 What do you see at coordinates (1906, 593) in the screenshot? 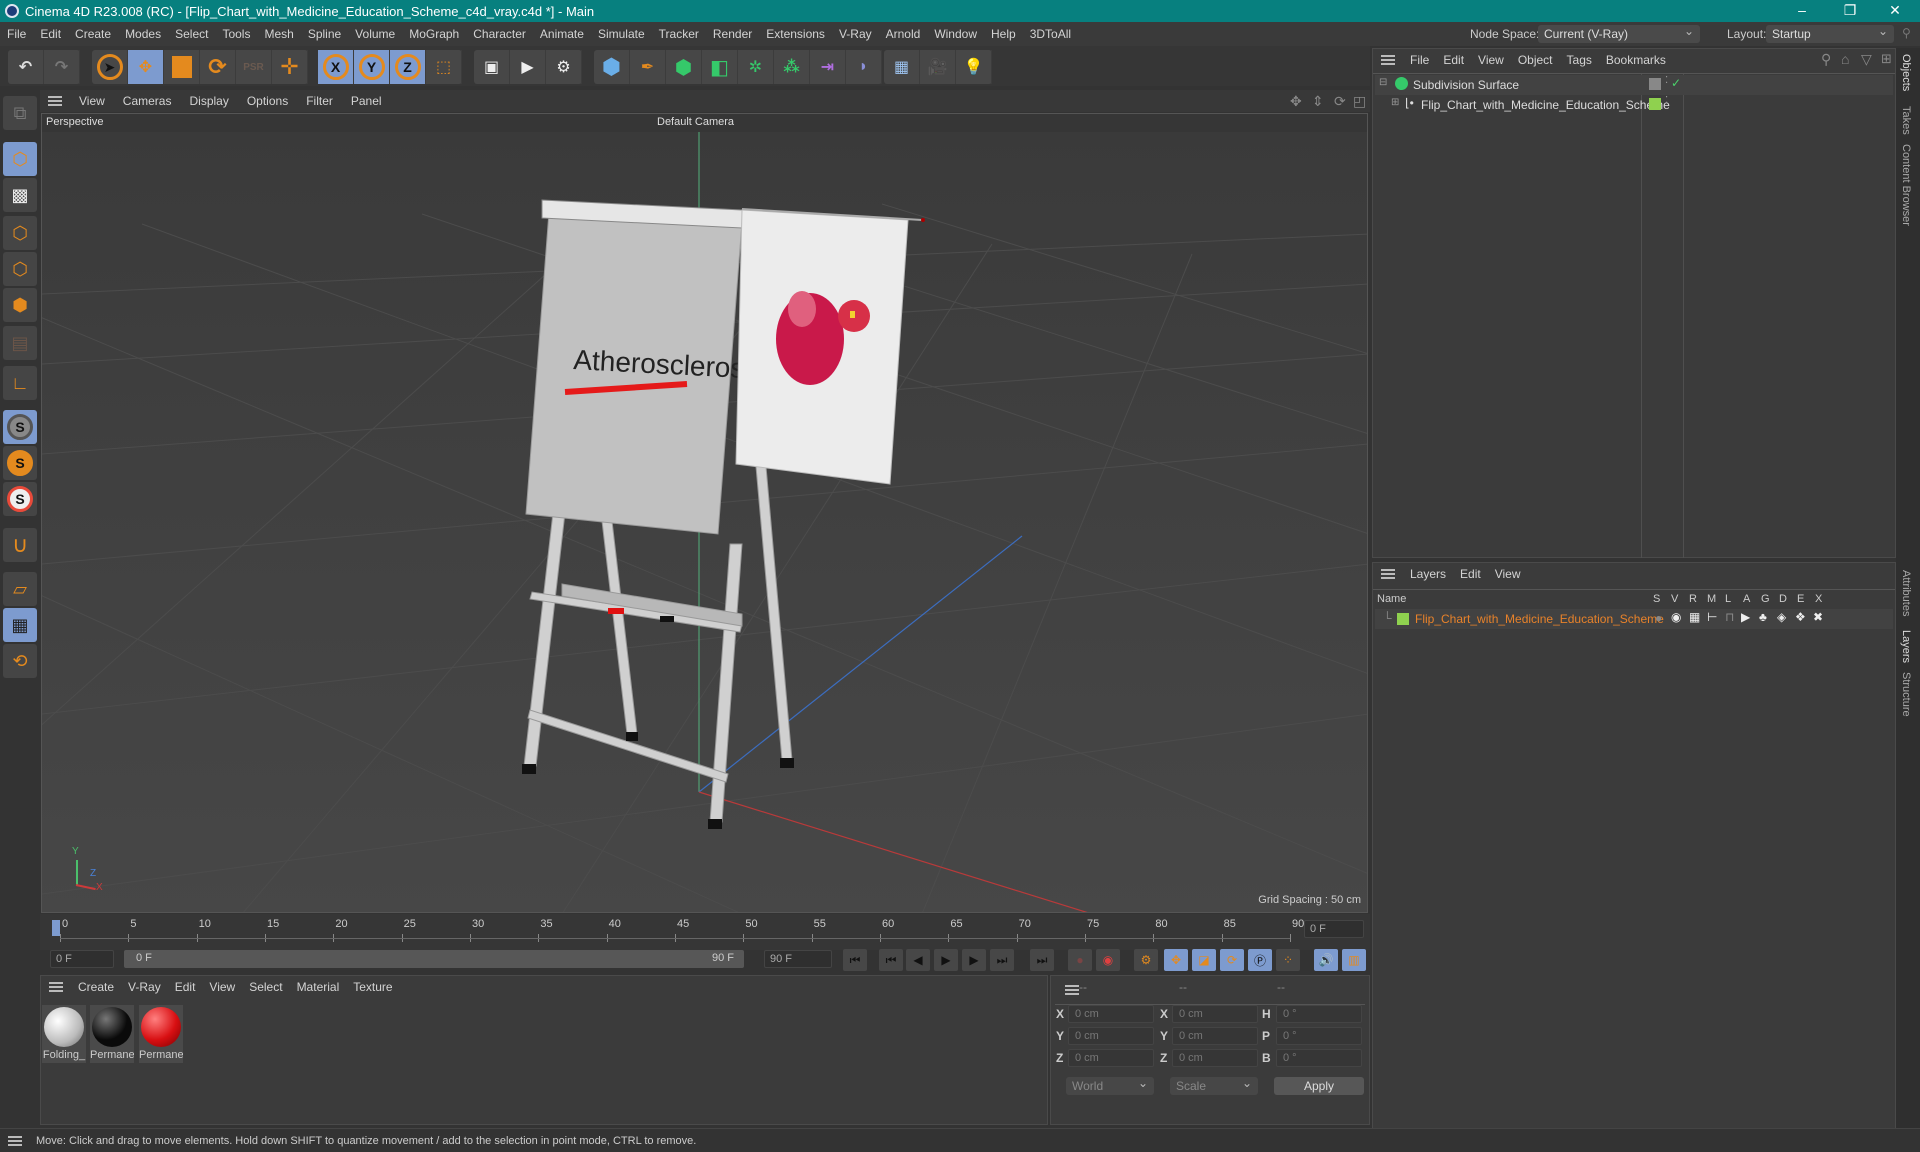
I see `tab-attributes: Attributes` at bounding box center [1906, 593].